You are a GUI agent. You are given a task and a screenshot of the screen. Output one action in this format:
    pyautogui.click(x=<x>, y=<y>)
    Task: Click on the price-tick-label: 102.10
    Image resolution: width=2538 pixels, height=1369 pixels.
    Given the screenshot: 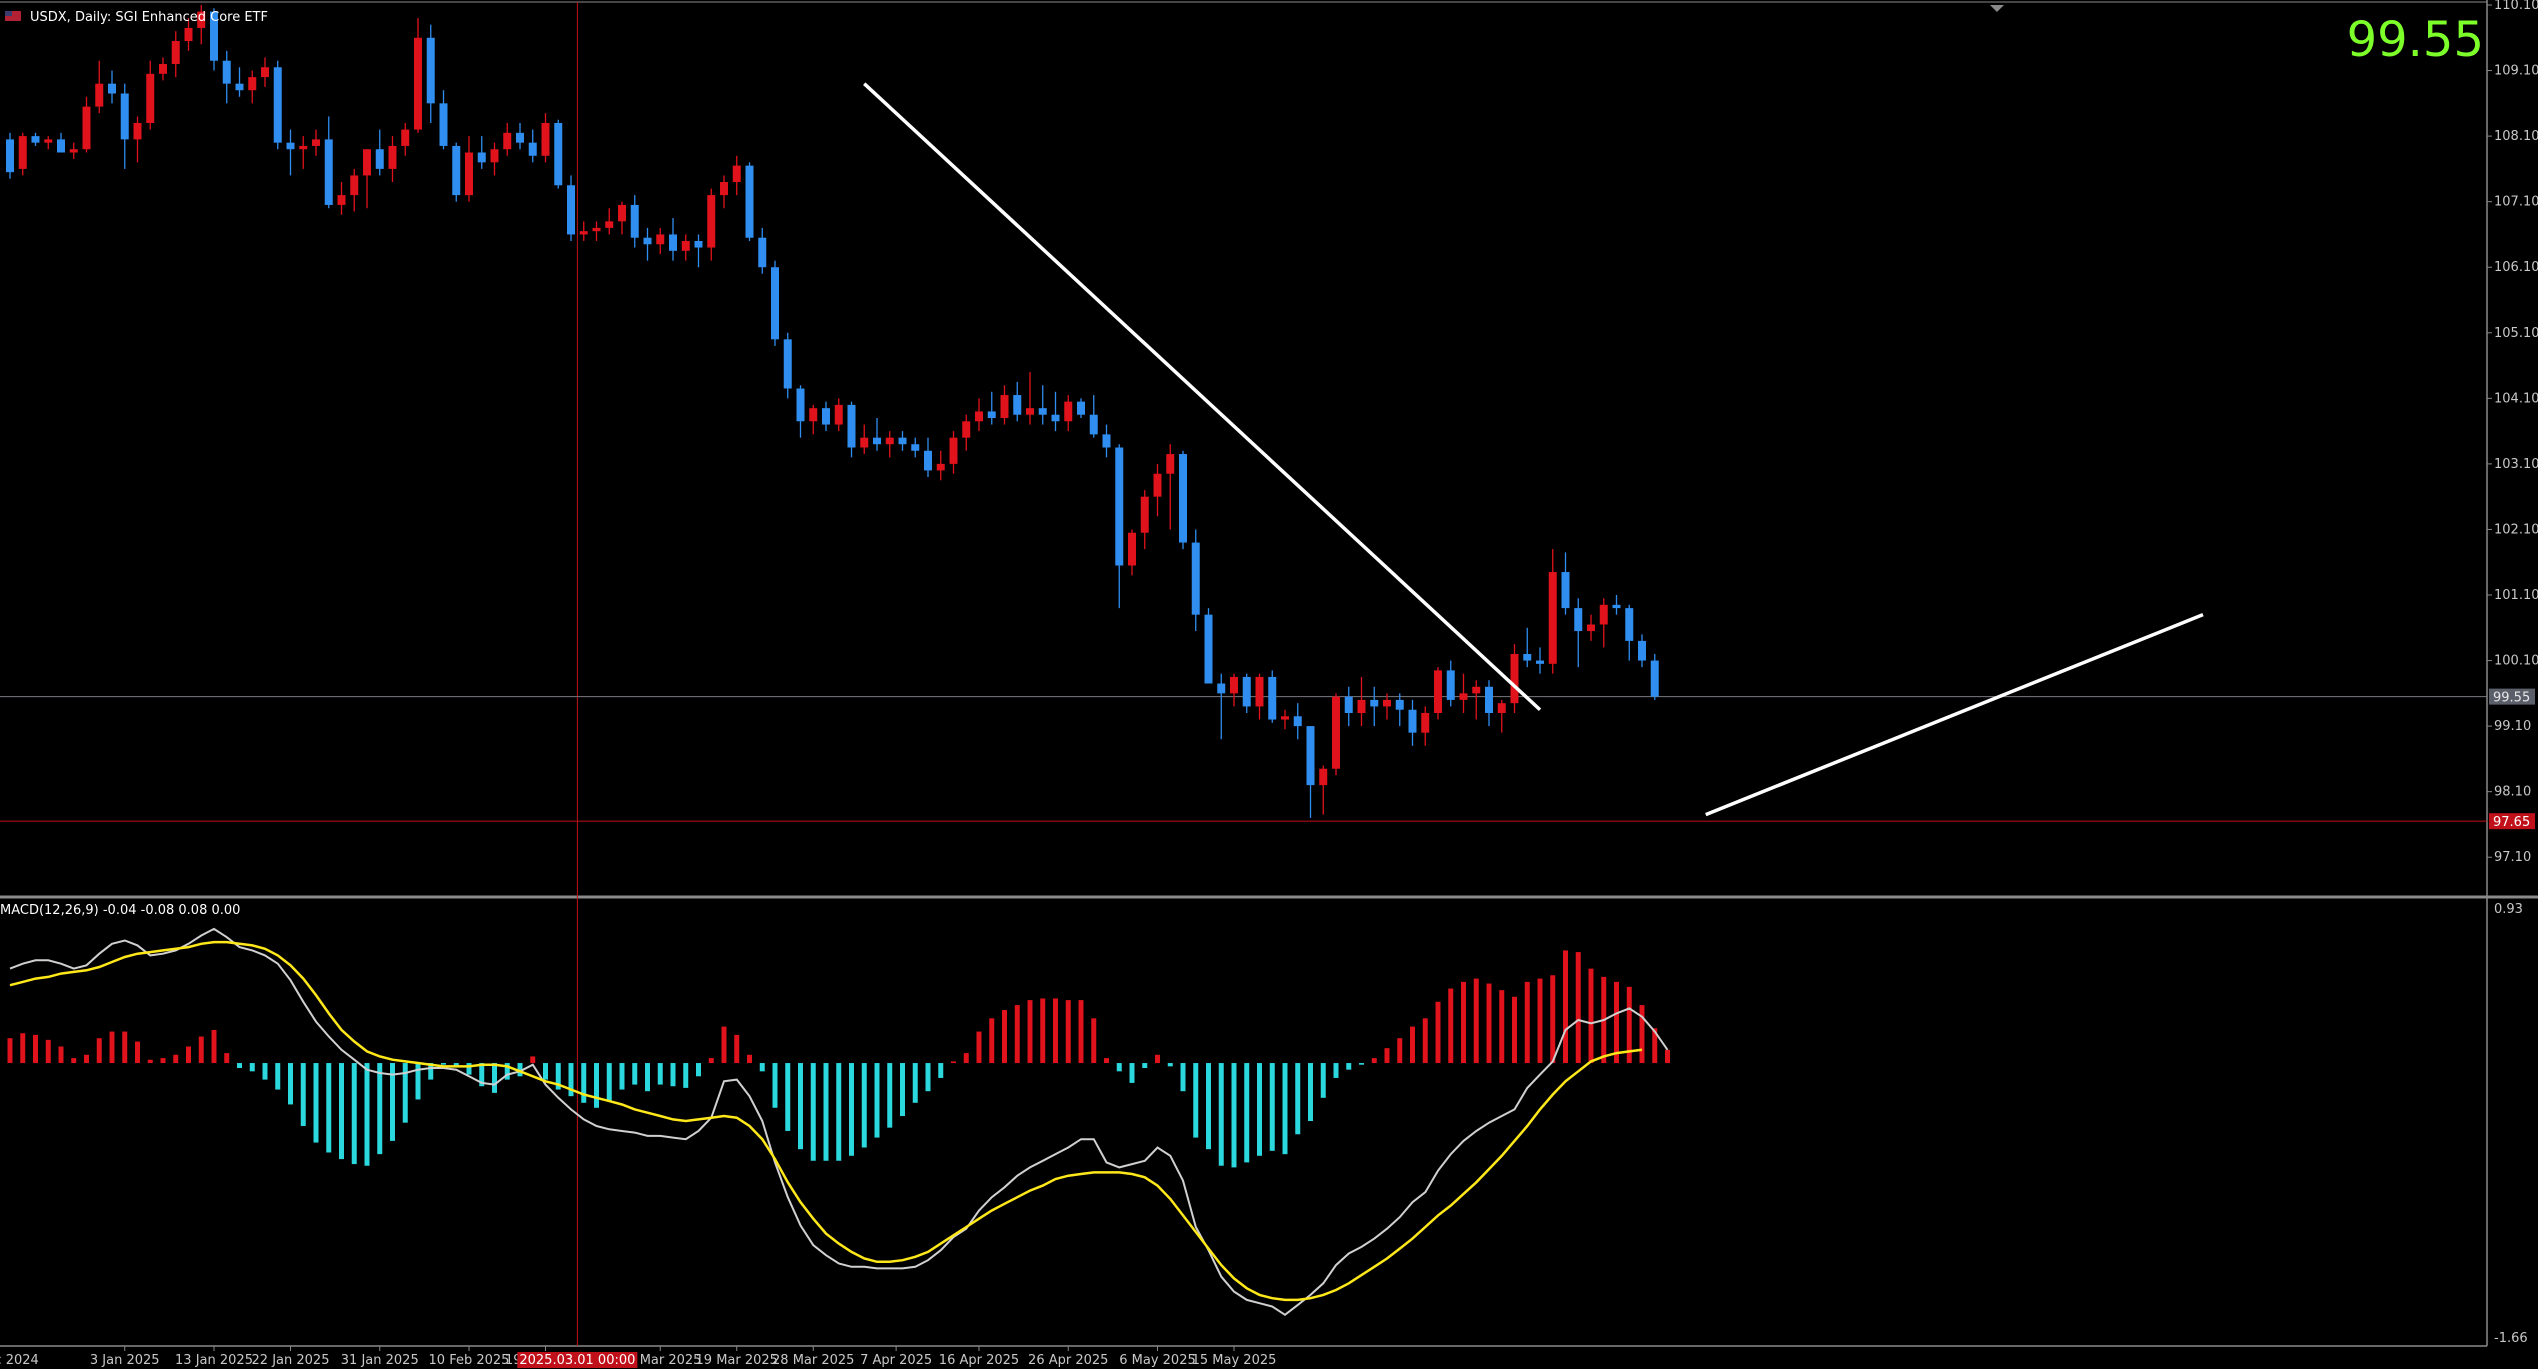 What is the action you would take?
    pyautogui.click(x=2516, y=529)
    